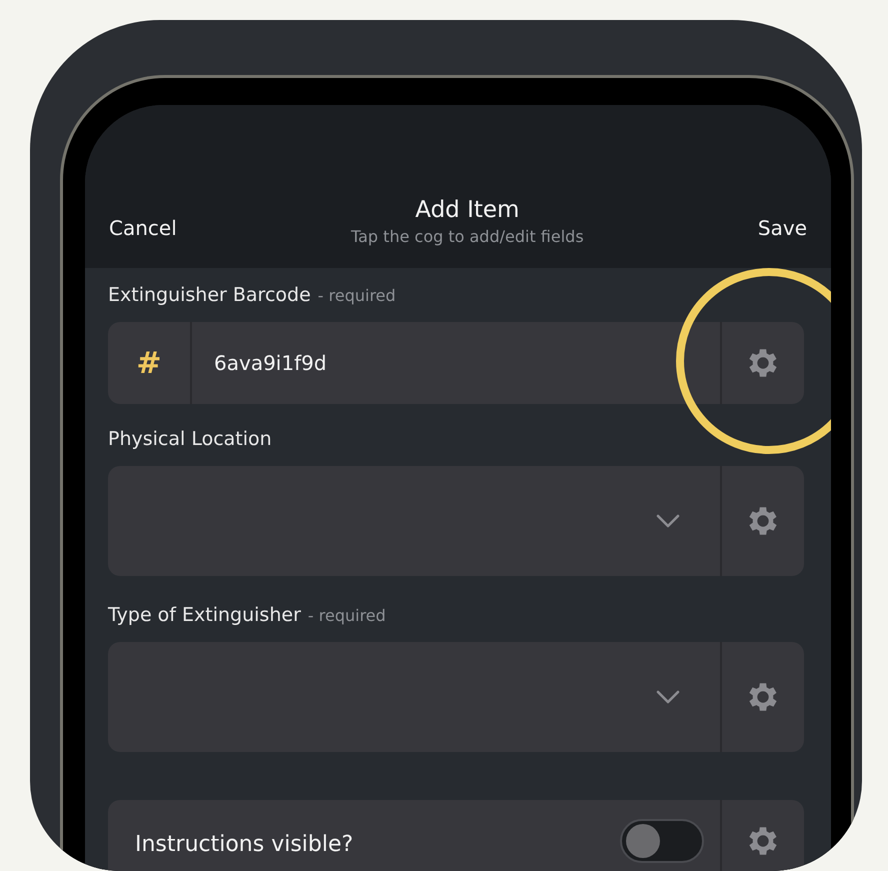 This screenshot has height=871, width=888. Describe the element at coordinates (209, 295) in the screenshot. I see `field-label: Extinguisher Barcode` at that location.